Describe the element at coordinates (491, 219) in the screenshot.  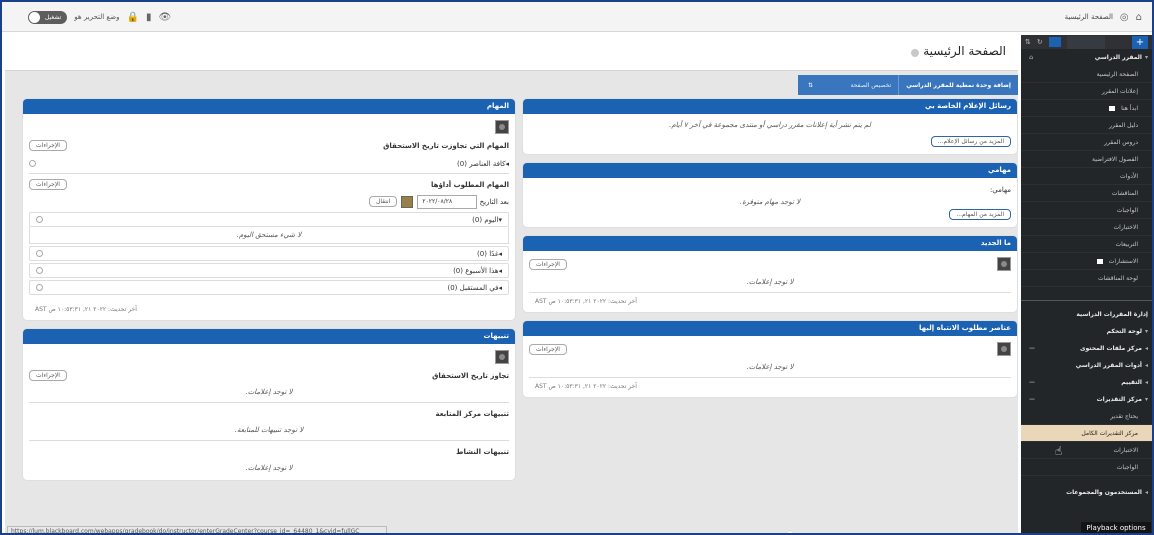
I see `today-label: اليوم` at that location.